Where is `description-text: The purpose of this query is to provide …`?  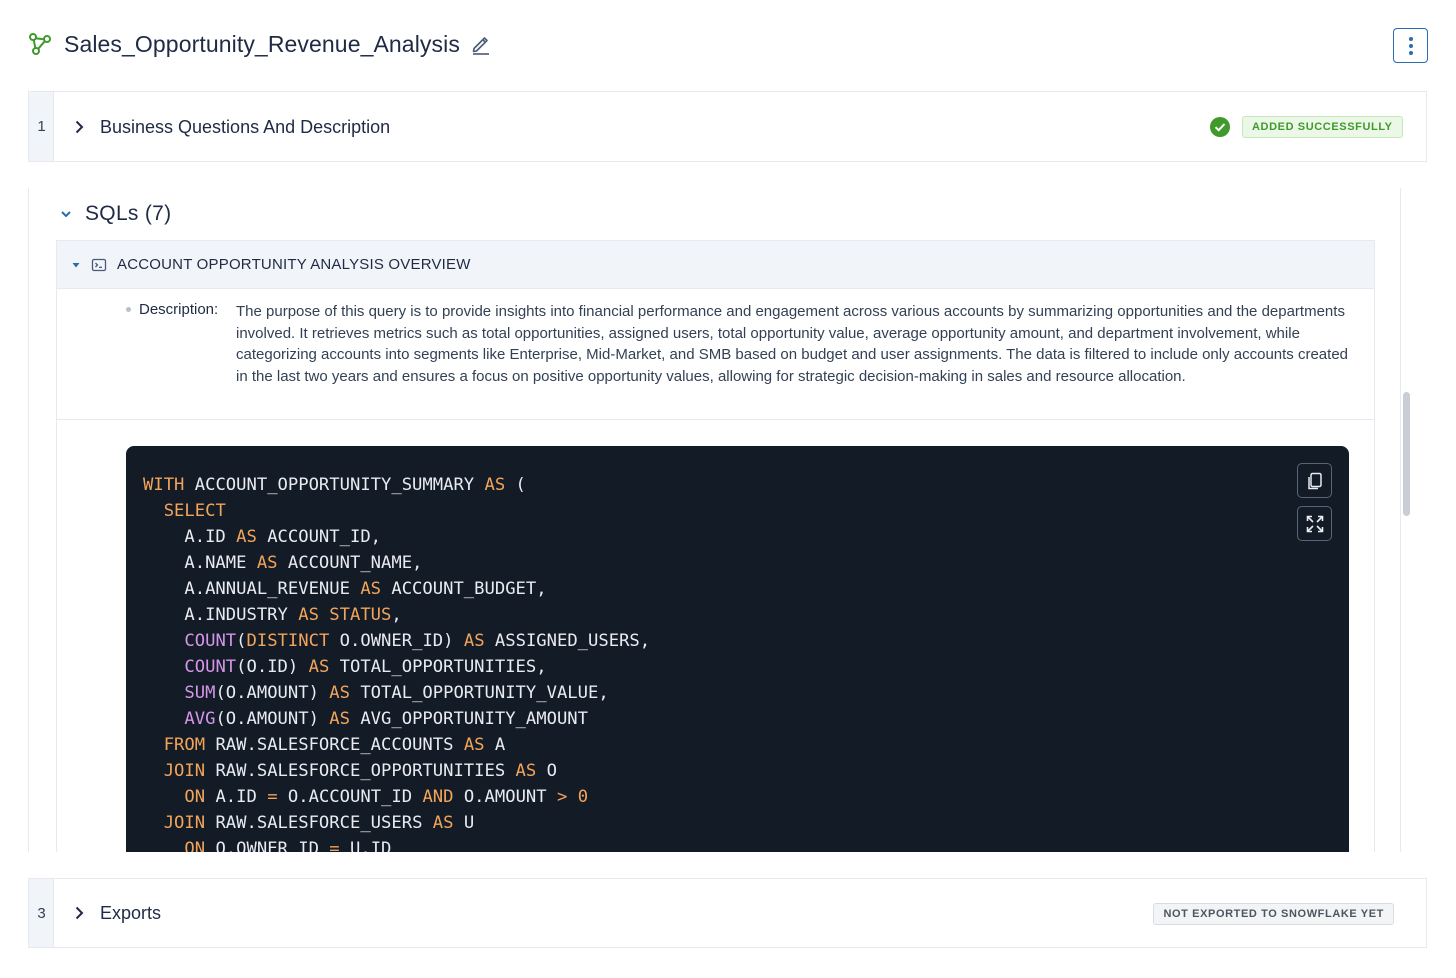 description-text: The purpose of this query is to provide … is located at coordinates (792, 344).